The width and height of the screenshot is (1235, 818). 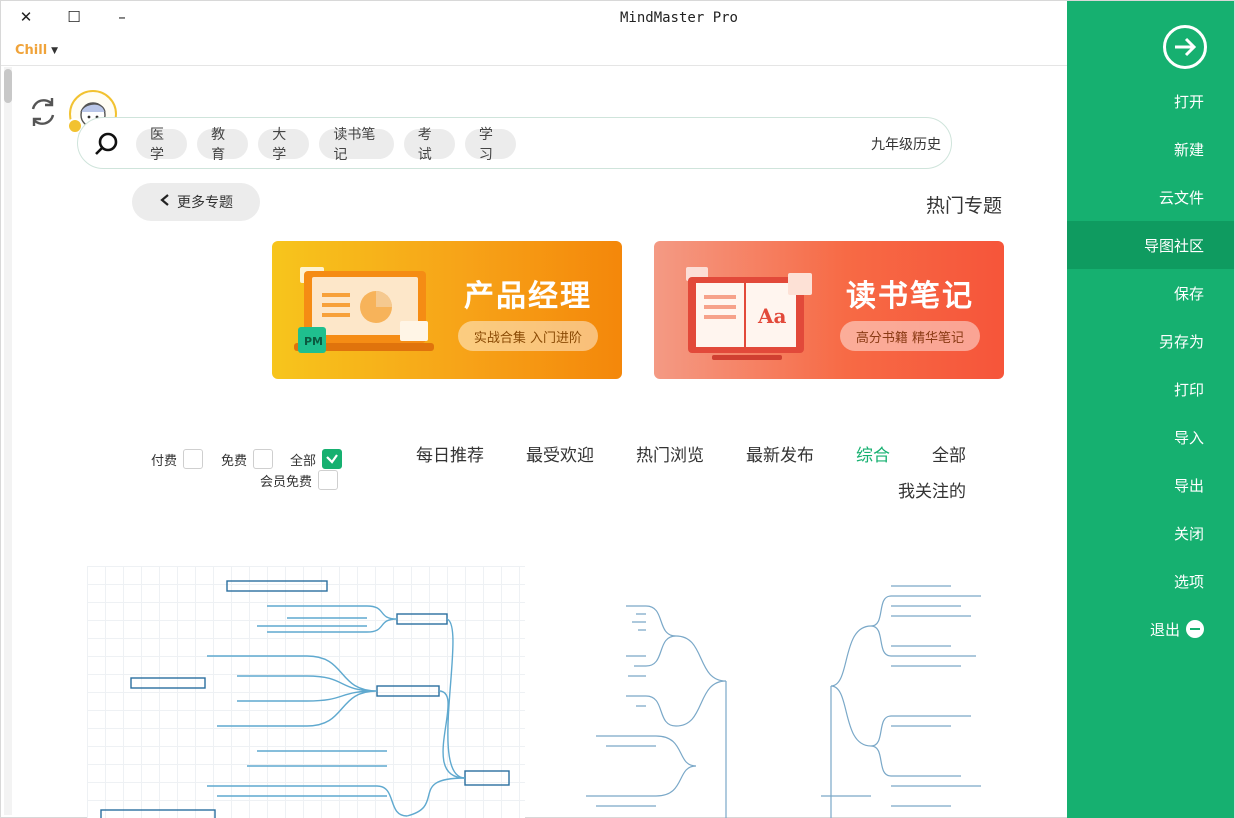 I want to click on tab-latest: 最新发布, so click(x=780, y=453).